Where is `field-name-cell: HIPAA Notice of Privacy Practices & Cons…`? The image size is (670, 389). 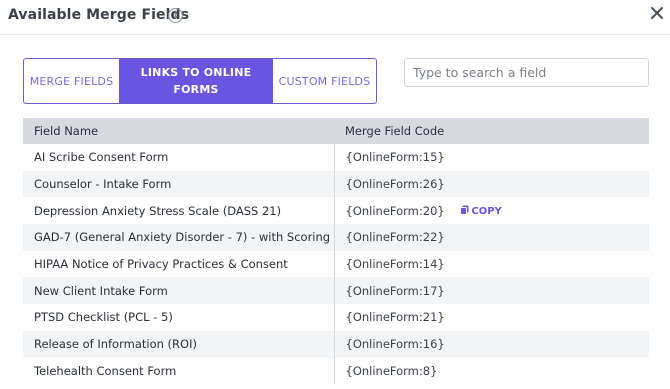
field-name-cell: HIPAA Notice of Privacy Practices & Cons… is located at coordinates (178, 264).